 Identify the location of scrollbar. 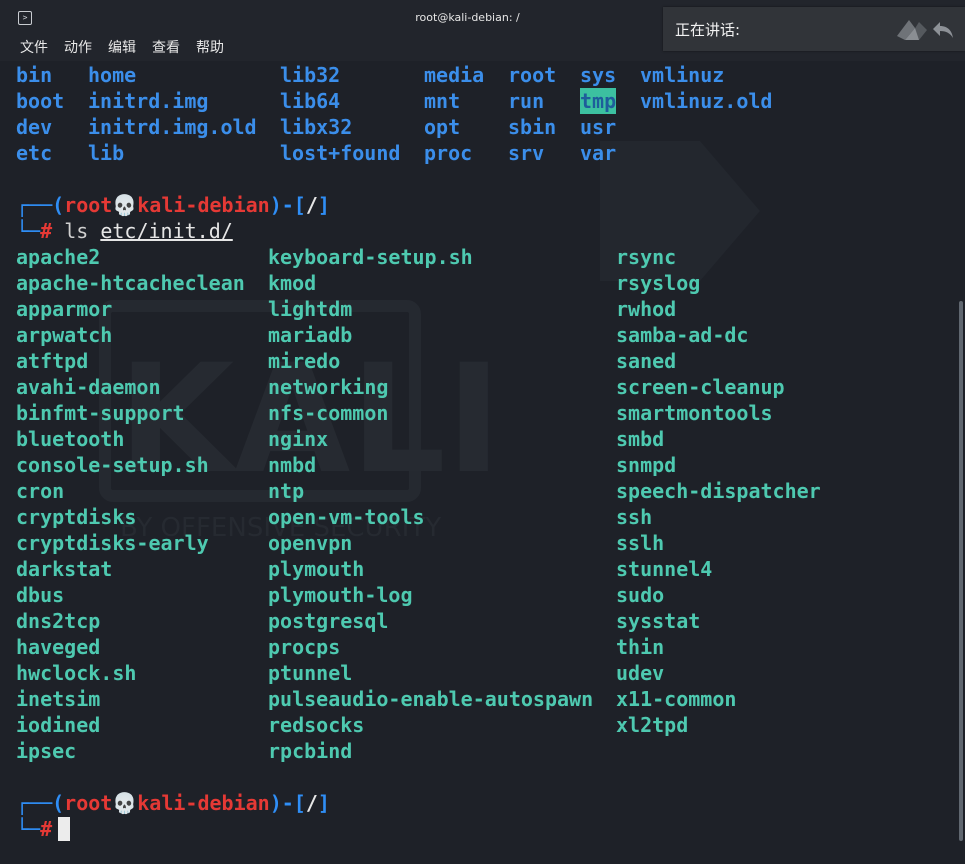
(961, 462).